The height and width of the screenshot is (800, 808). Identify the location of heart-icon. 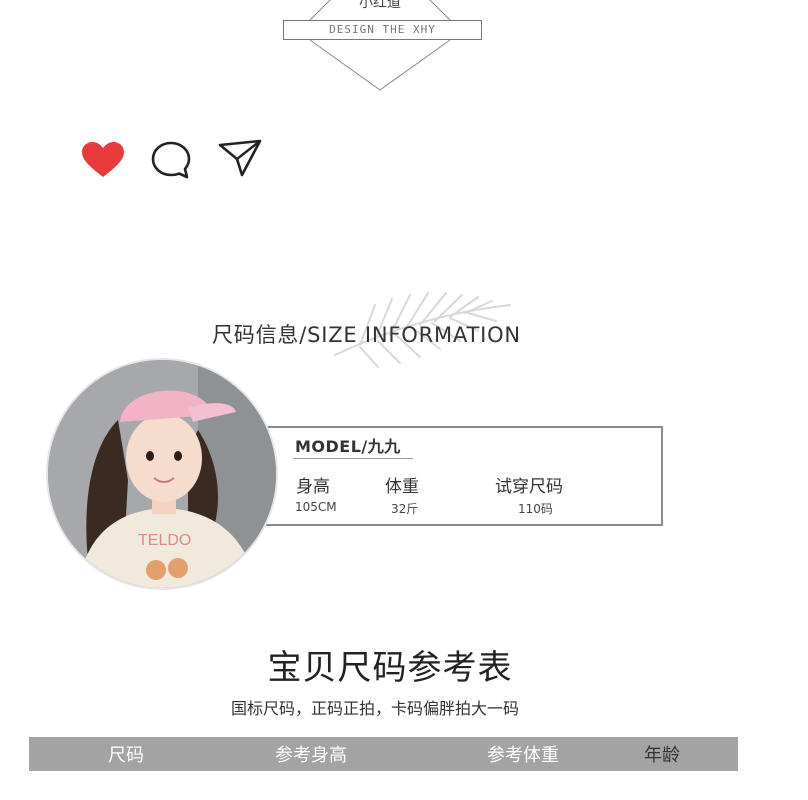
(103, 160).